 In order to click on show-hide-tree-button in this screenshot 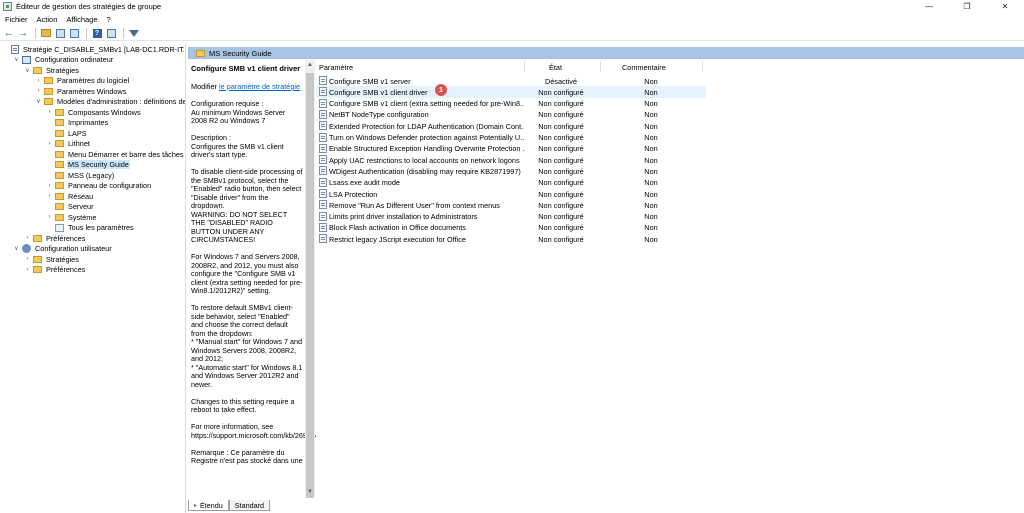, I will do `click(60, 33)`.